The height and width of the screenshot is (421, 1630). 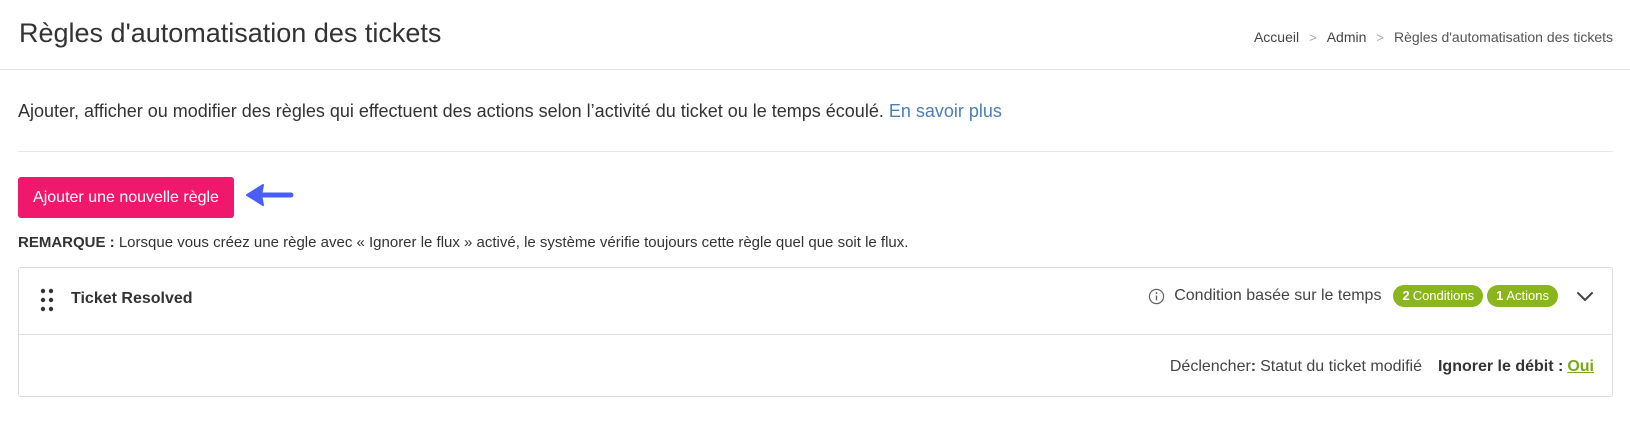 What do you see at coordinates (1500, 295) in the screenshot?
I see `actions-count: 1` at bounding box center [1500, 295].